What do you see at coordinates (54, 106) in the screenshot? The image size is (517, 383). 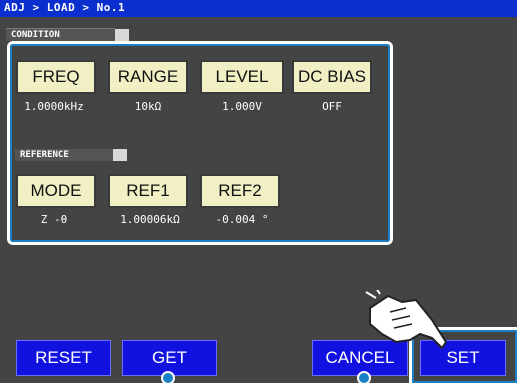 I see `freq-value: 1.0000kHz` at bounding box center [54, 106].